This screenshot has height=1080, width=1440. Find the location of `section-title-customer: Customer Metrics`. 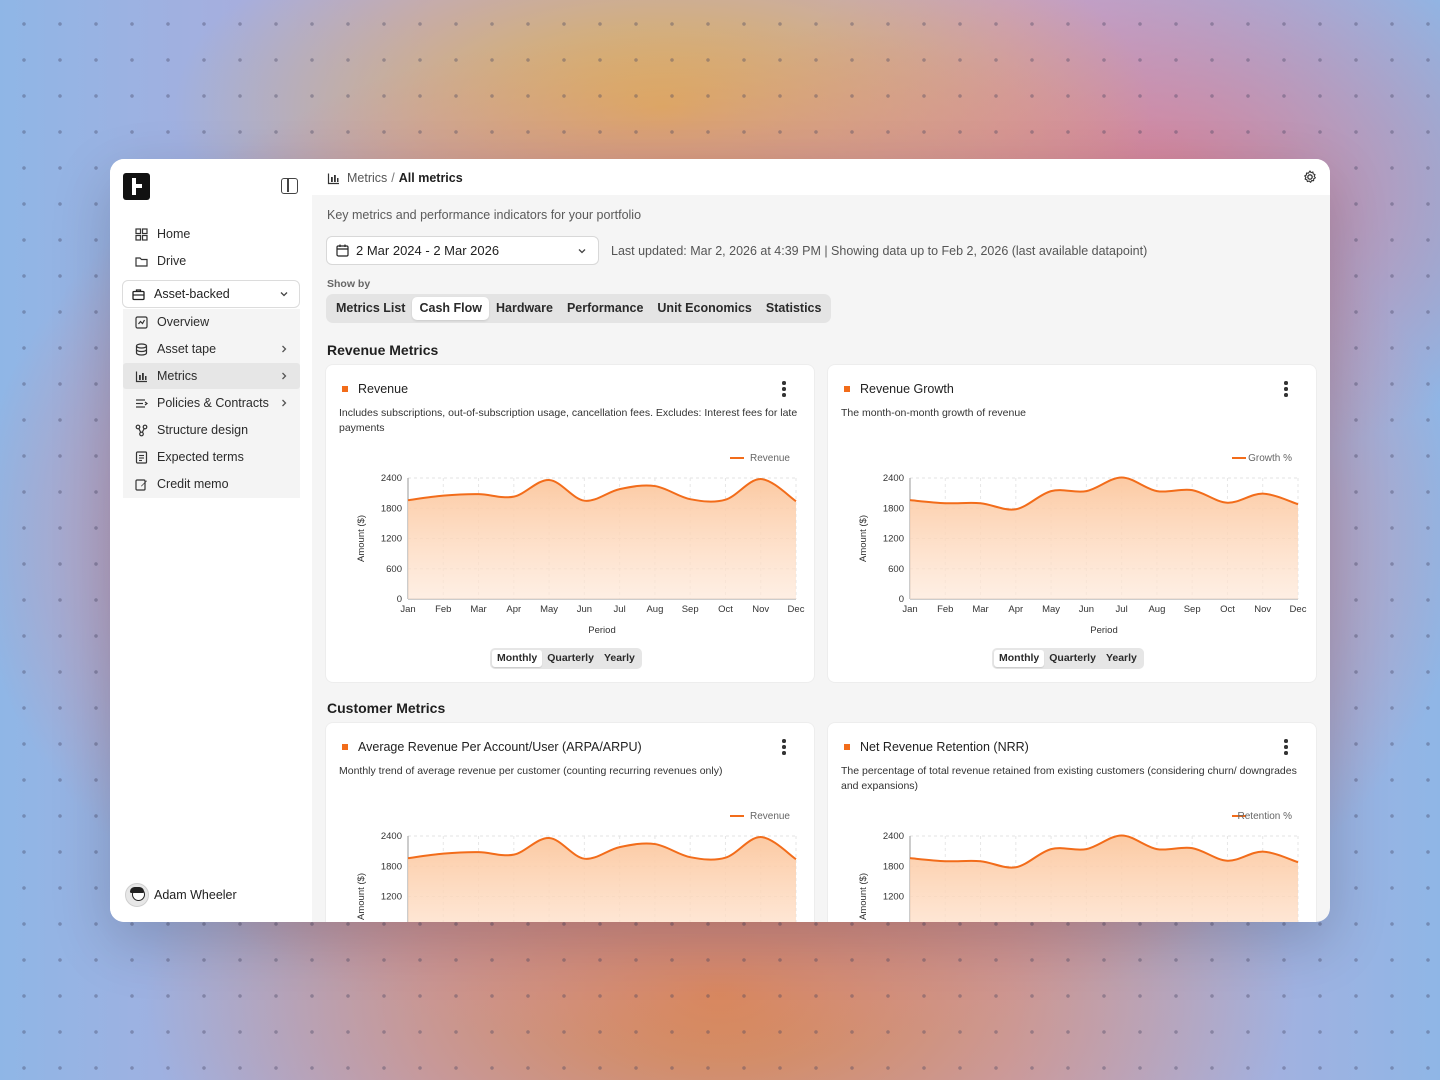

section-title-customer: Customer Metrics is located at coordinates (386, 708).